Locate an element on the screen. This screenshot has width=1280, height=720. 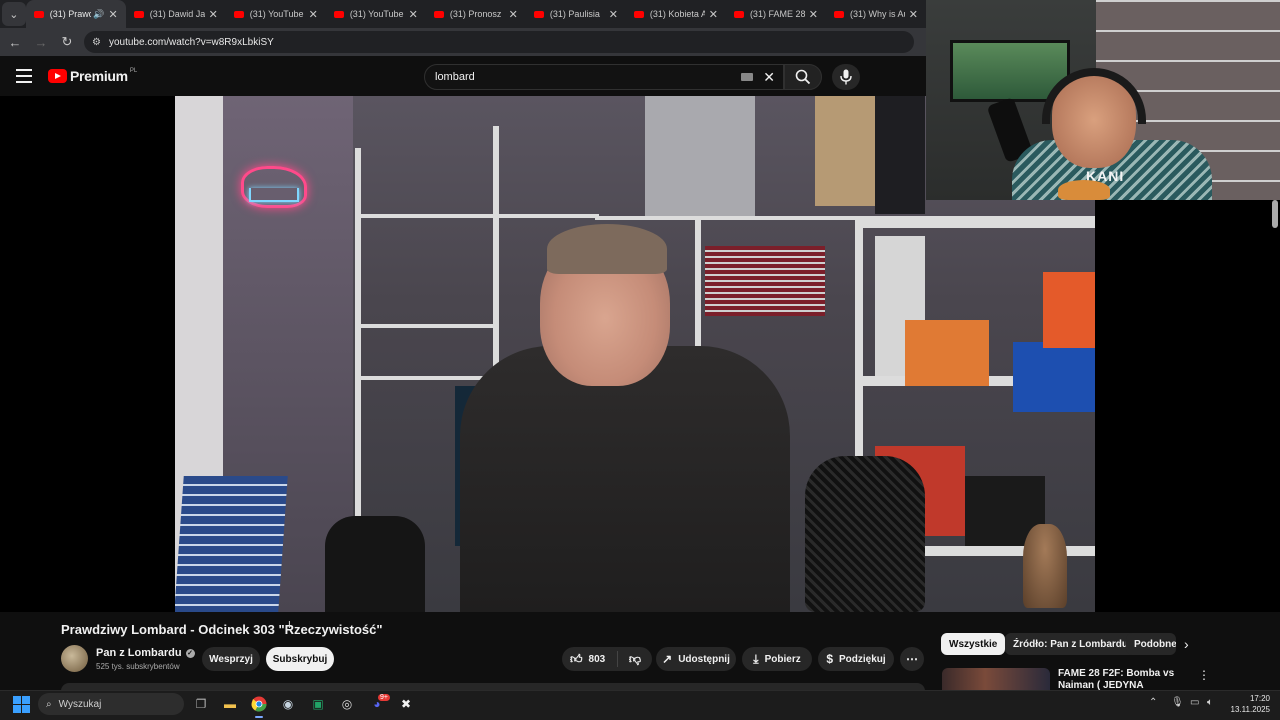
thumbs-up-icon: 👍︎ is located at coordinates (576, 658).